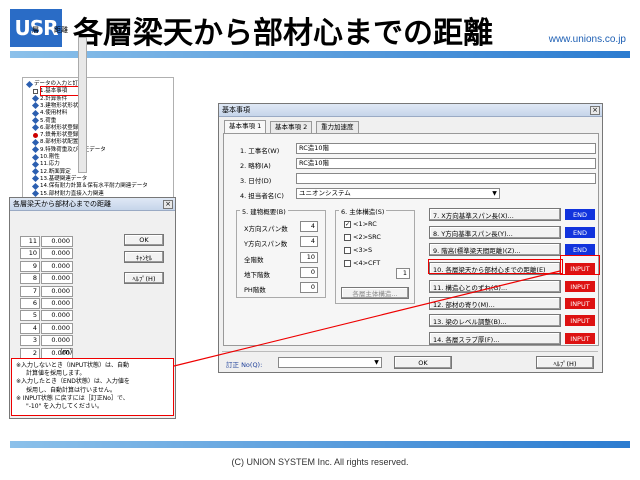 The width and height of the screenshot is (640, 480). Describe the element at coordinates (367, 318) in the screenshot. I see `connector-line` at that location.